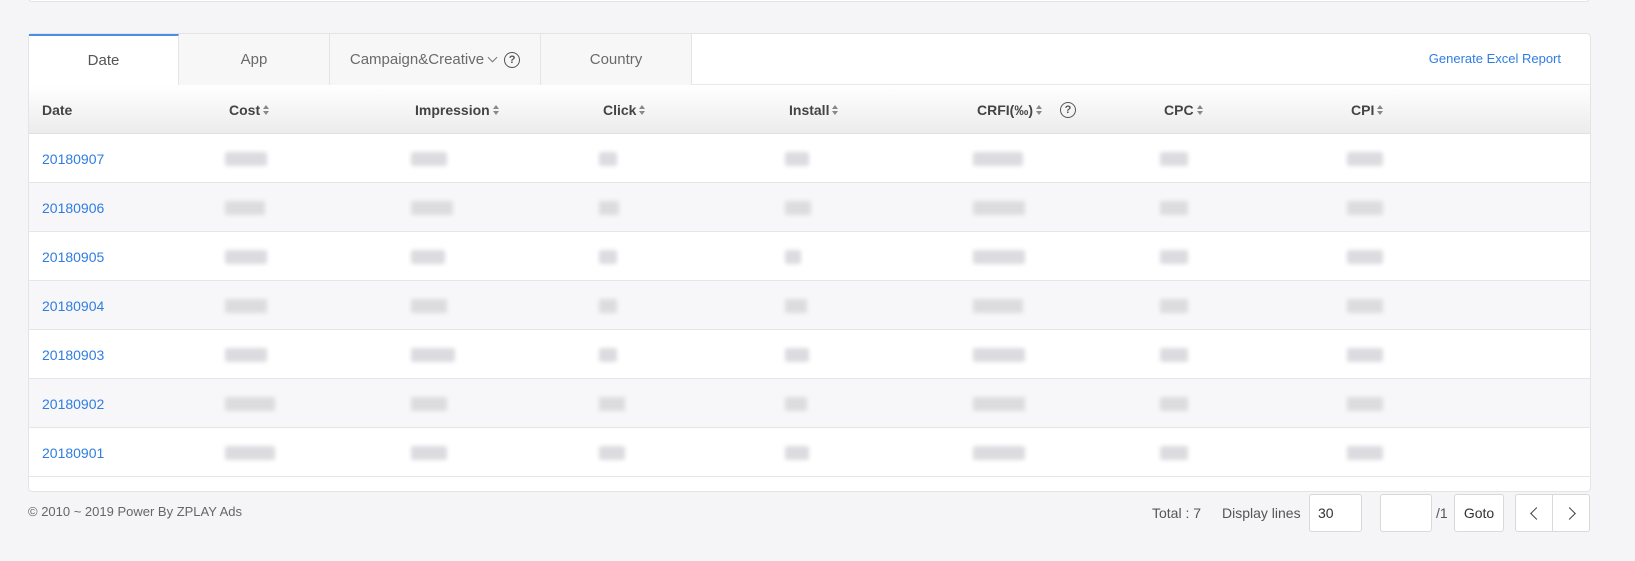 The width and height of the screenshot is (1635, 561). I want to click on date-cell: 20180901, so click(73, 452).